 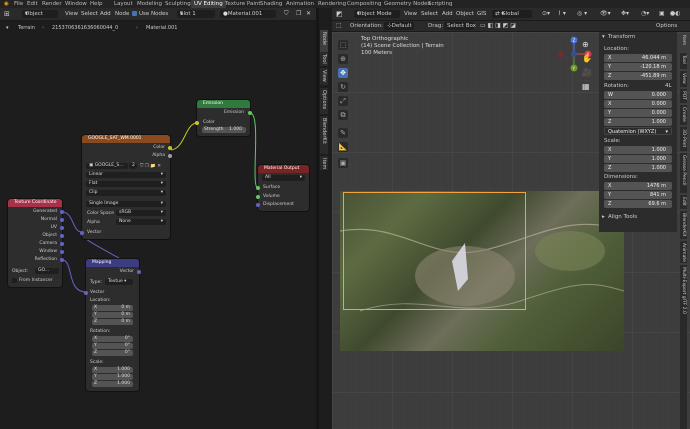 I want to click on emission-strength-field: Strength 1.000, so click(x=224, y=130).